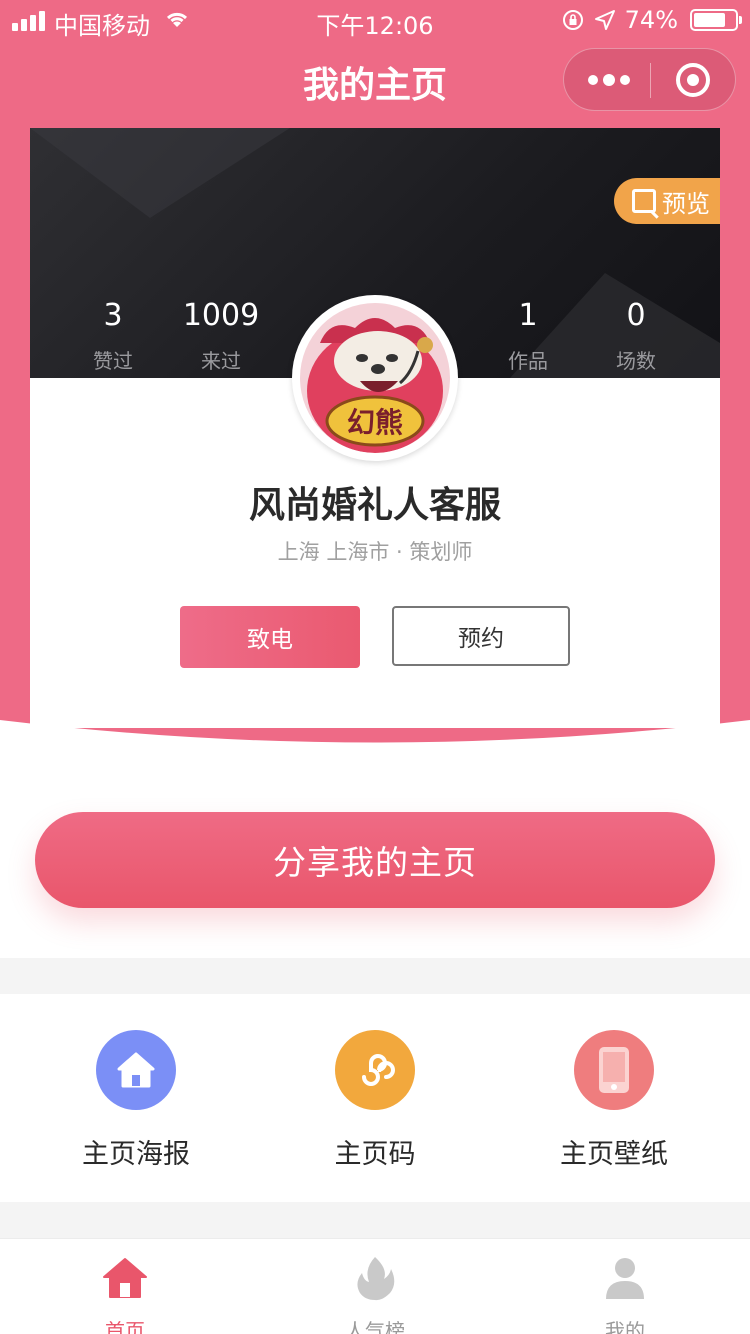 The image size is (750, 1334). Describe the element at coordinates (644, 201) in the screenshot. I see `preview-icon` at that location.